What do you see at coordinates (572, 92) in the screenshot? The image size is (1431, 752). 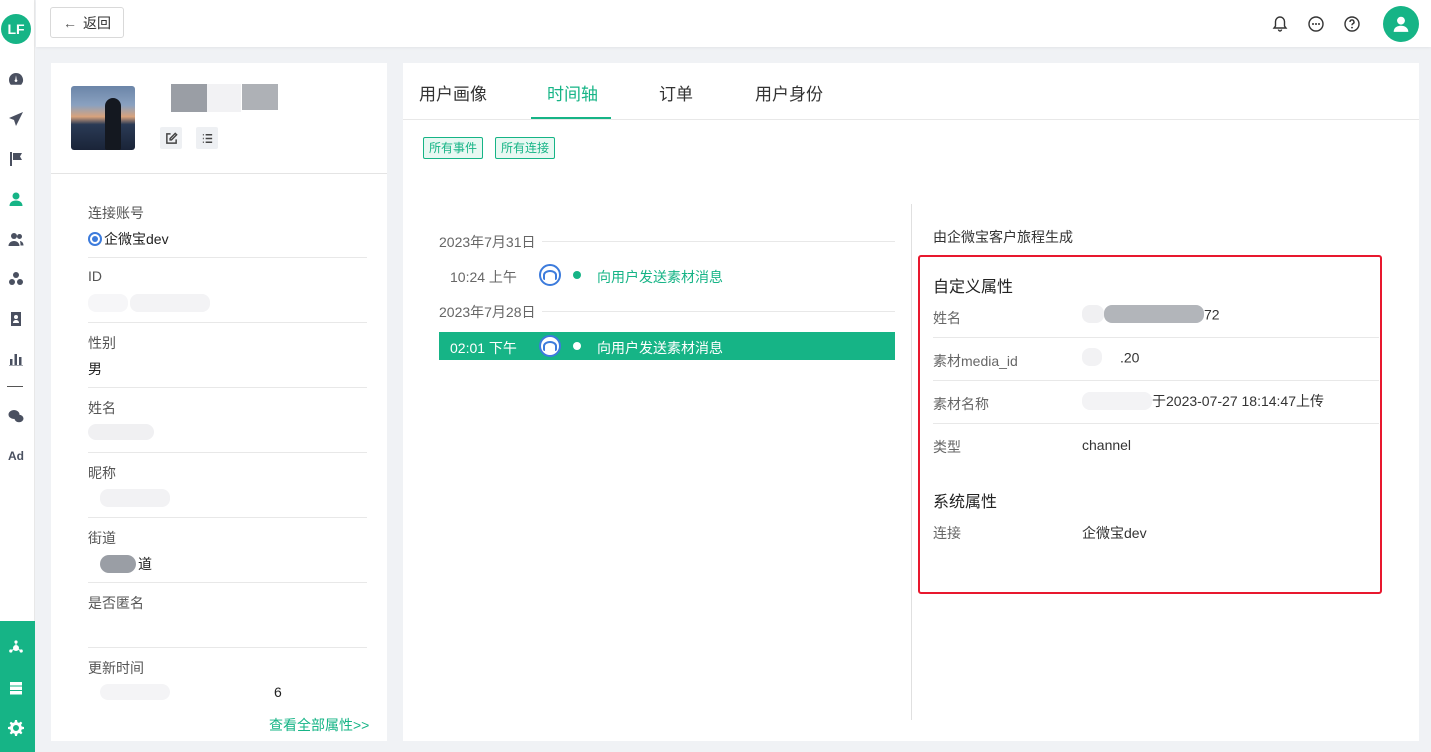 I see `tab-timeline: 时间轴` at bounding box center [572, 92].